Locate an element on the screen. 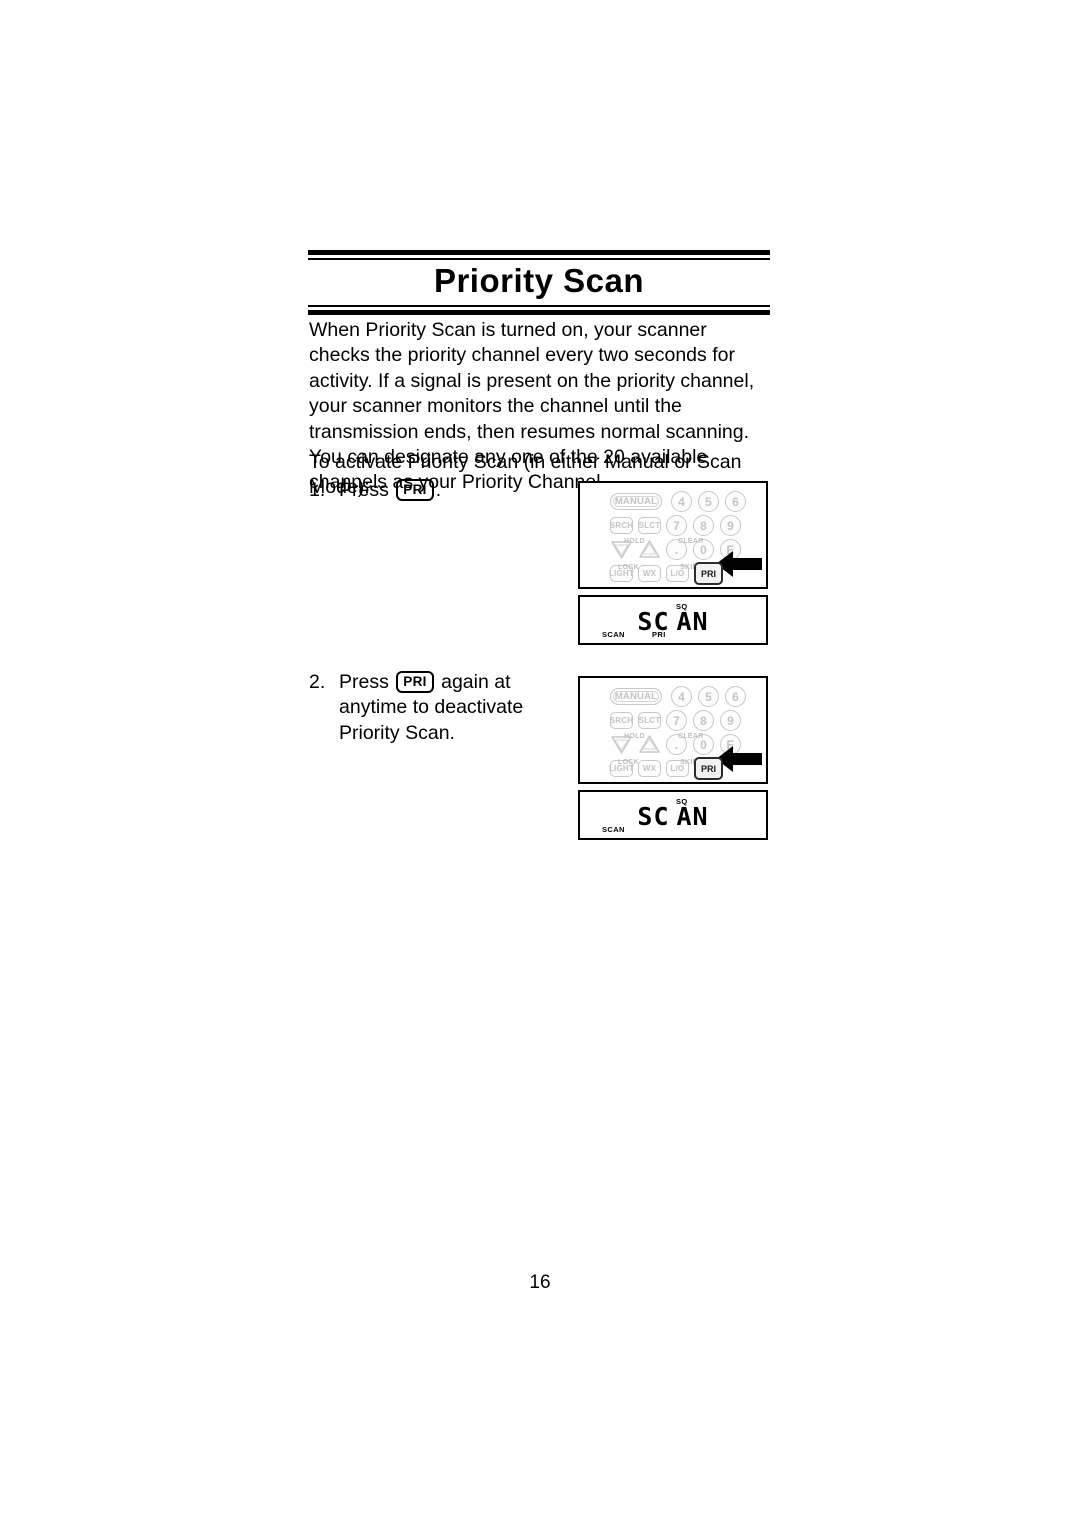 This screenshot has height=1528, width=1080. step-1: 1. Press PRI. is located at coordinates (444, 490).